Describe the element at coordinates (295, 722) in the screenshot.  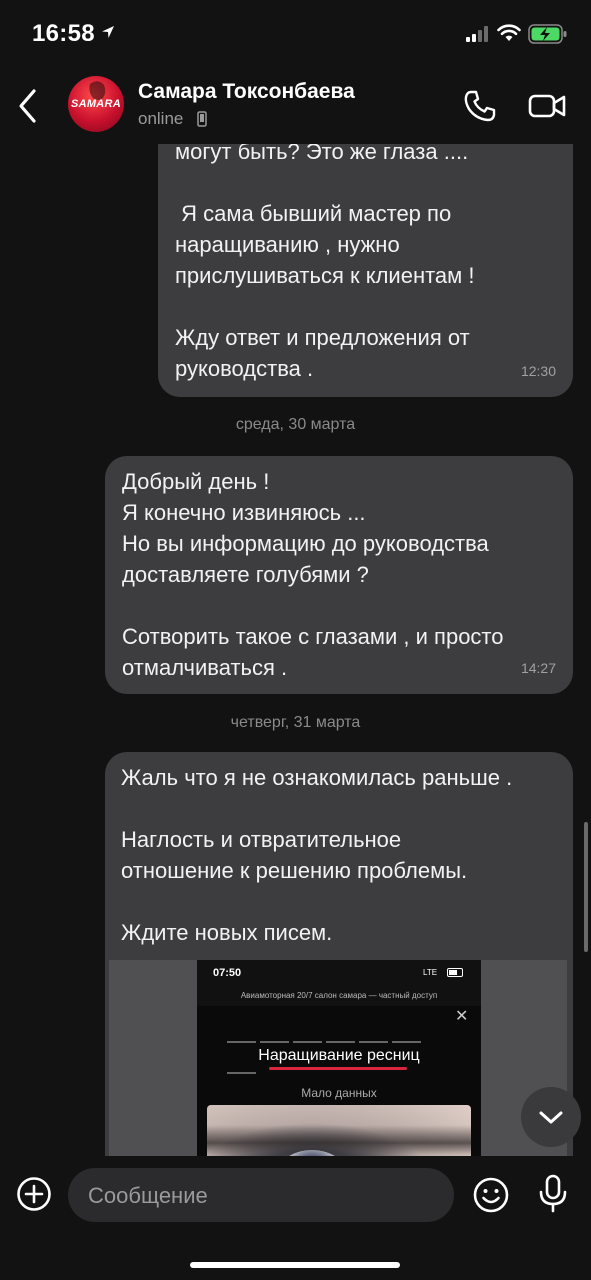
I see `date-separator: четверг, 31 марта` at that location.